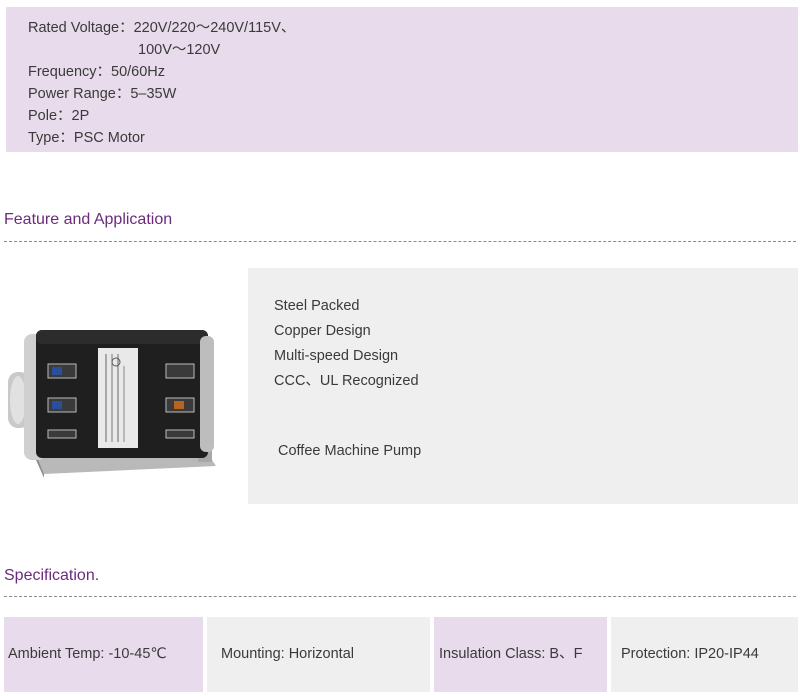  Describe the element at coordinates (214, 28) in the screenshot. I see `rated-voltage-value: 220V/220～240V/115V、` at that location.